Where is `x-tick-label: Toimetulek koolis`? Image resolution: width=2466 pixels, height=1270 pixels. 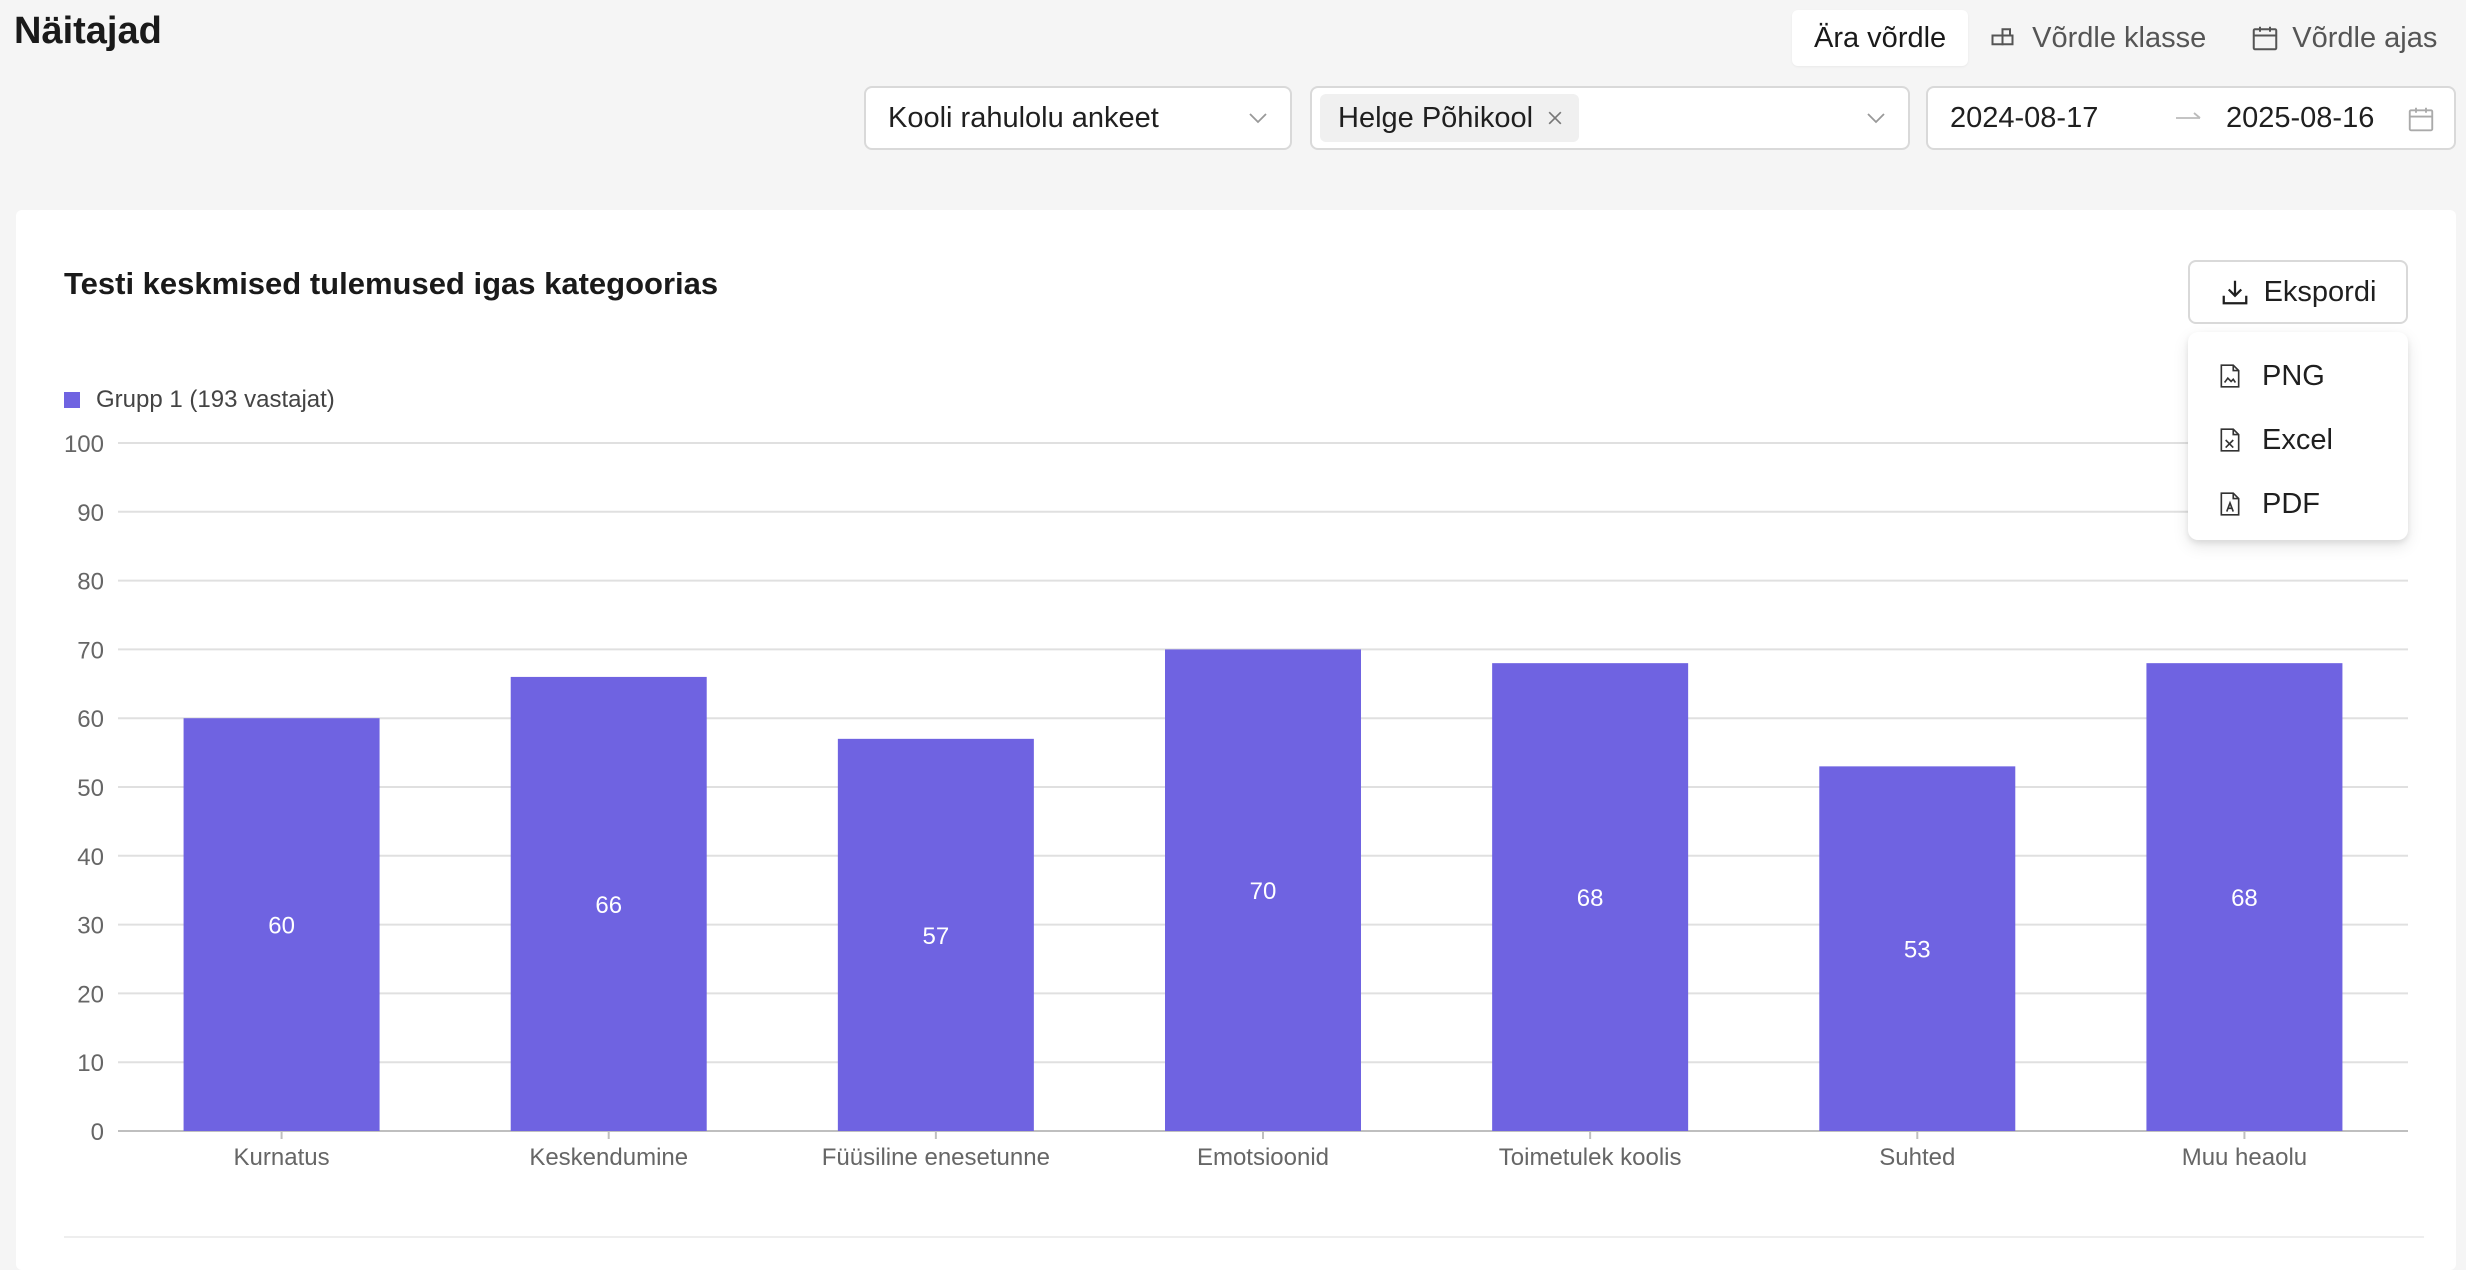
x-tick-label: Toimetulek koolis is located at coordinates (1590, 1157).